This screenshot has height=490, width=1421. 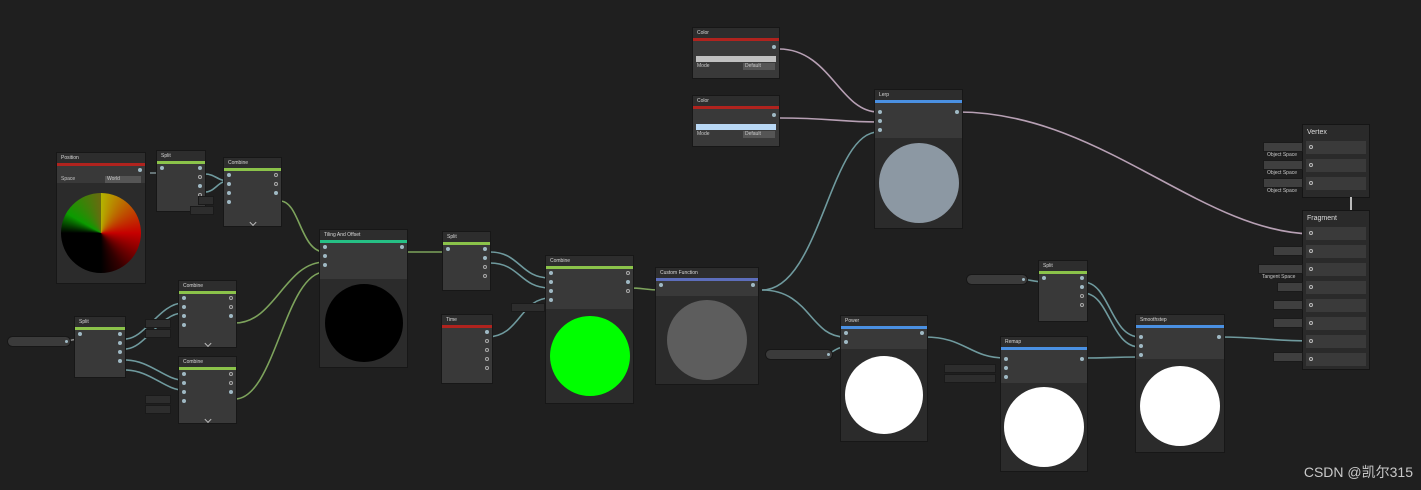 I want to click on mode-dropdown: Default, so click(x=759, y=134).